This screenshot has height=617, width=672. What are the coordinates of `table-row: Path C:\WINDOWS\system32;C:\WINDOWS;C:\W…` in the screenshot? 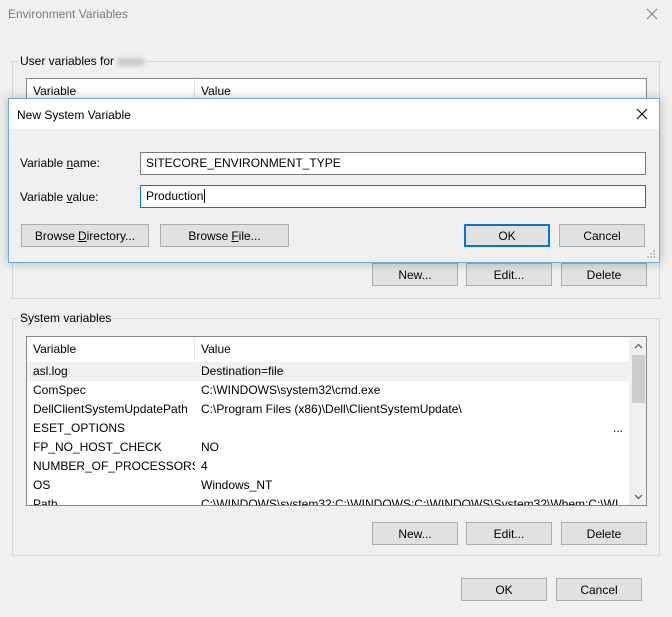 It's located at (329, 500).